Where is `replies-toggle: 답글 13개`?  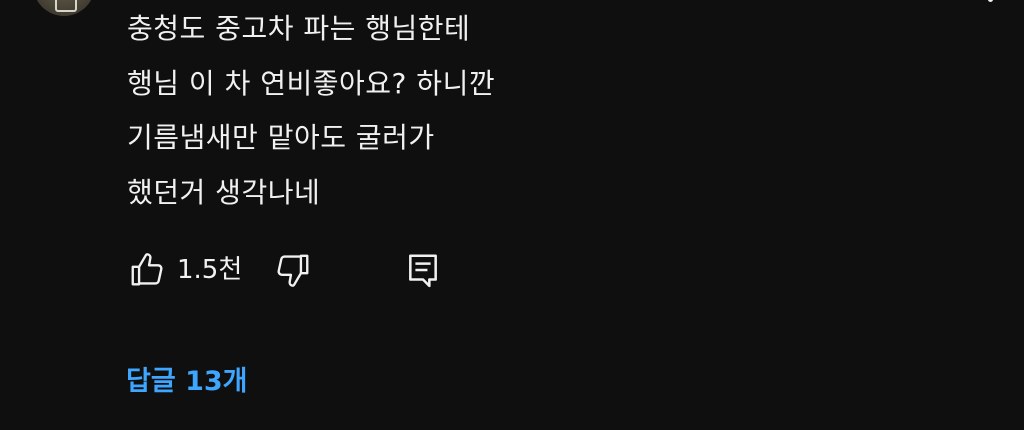 replies-toggle: 답글 13개 is located at coordinates (187, 382).